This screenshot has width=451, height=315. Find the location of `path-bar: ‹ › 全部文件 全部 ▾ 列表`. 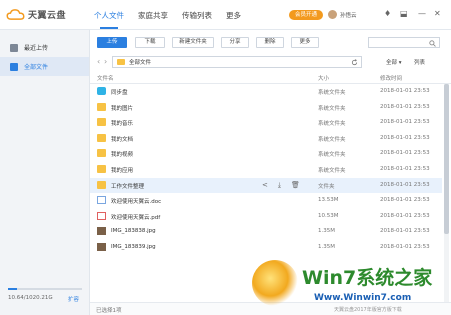

path-bar: ‹ › 全部文件 全部 ▾ 列表 is located at coordinates (270, 62).